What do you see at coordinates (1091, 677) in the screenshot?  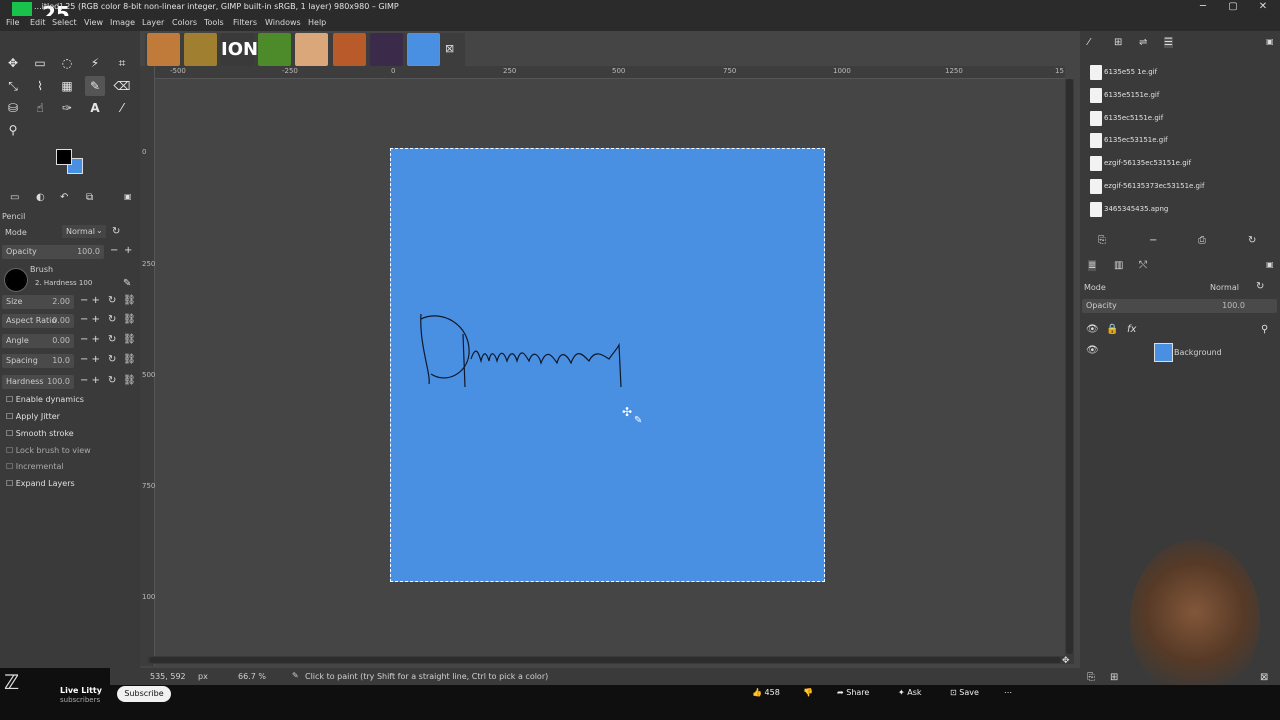 I see `new-layer-icon: ⎘` at bounding box center [1091, 677].